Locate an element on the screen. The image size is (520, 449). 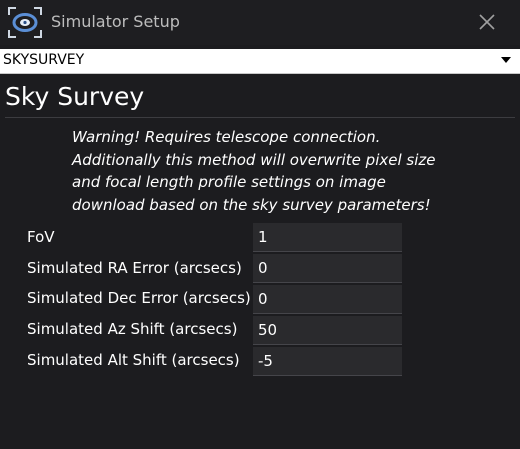
section-title: Sky Survey is located at coordinates (75, 96).